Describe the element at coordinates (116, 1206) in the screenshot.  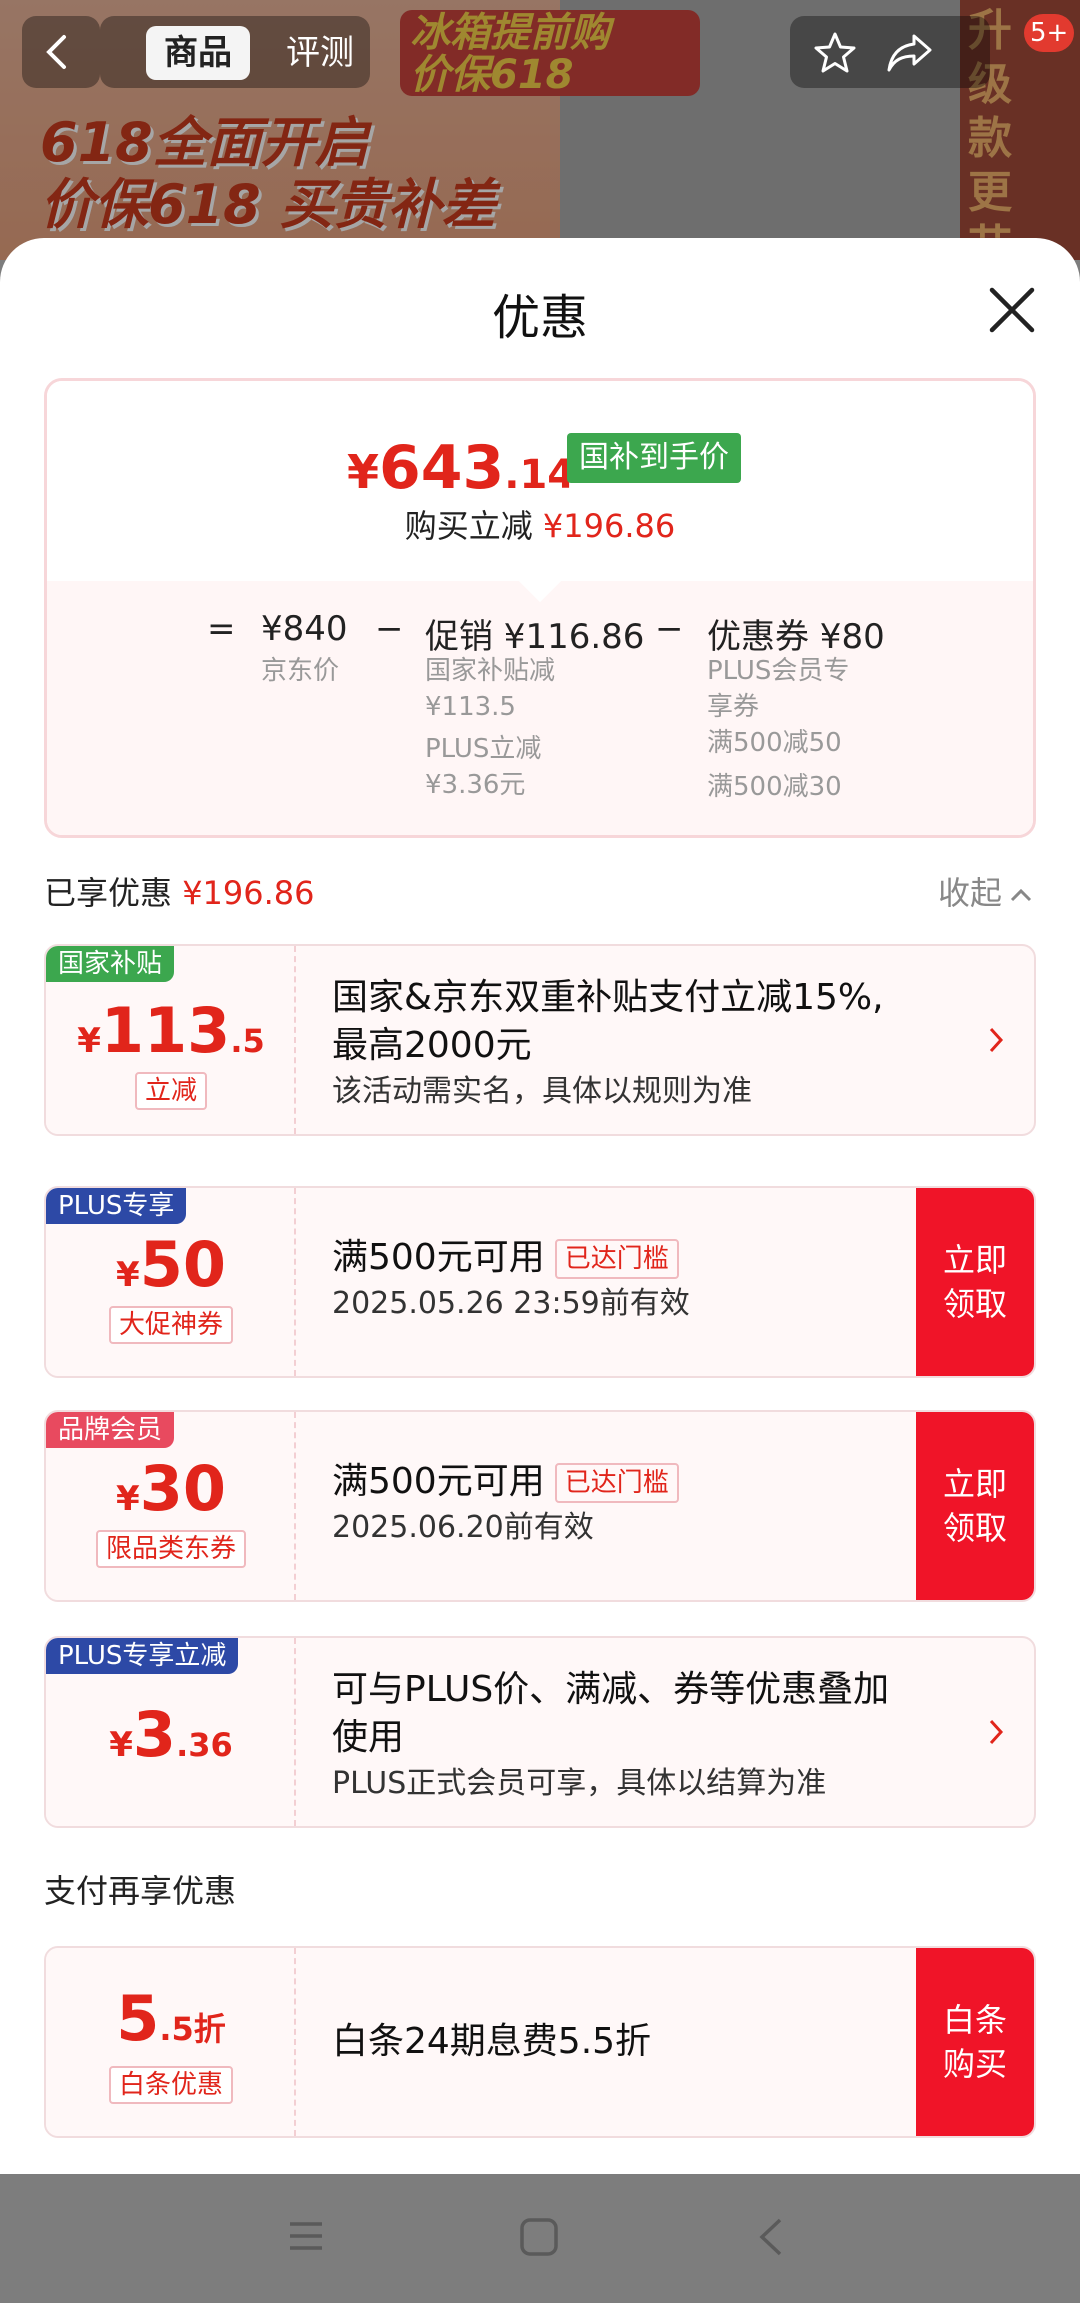
I see `card-corner-label: PLUS专享` at that location.